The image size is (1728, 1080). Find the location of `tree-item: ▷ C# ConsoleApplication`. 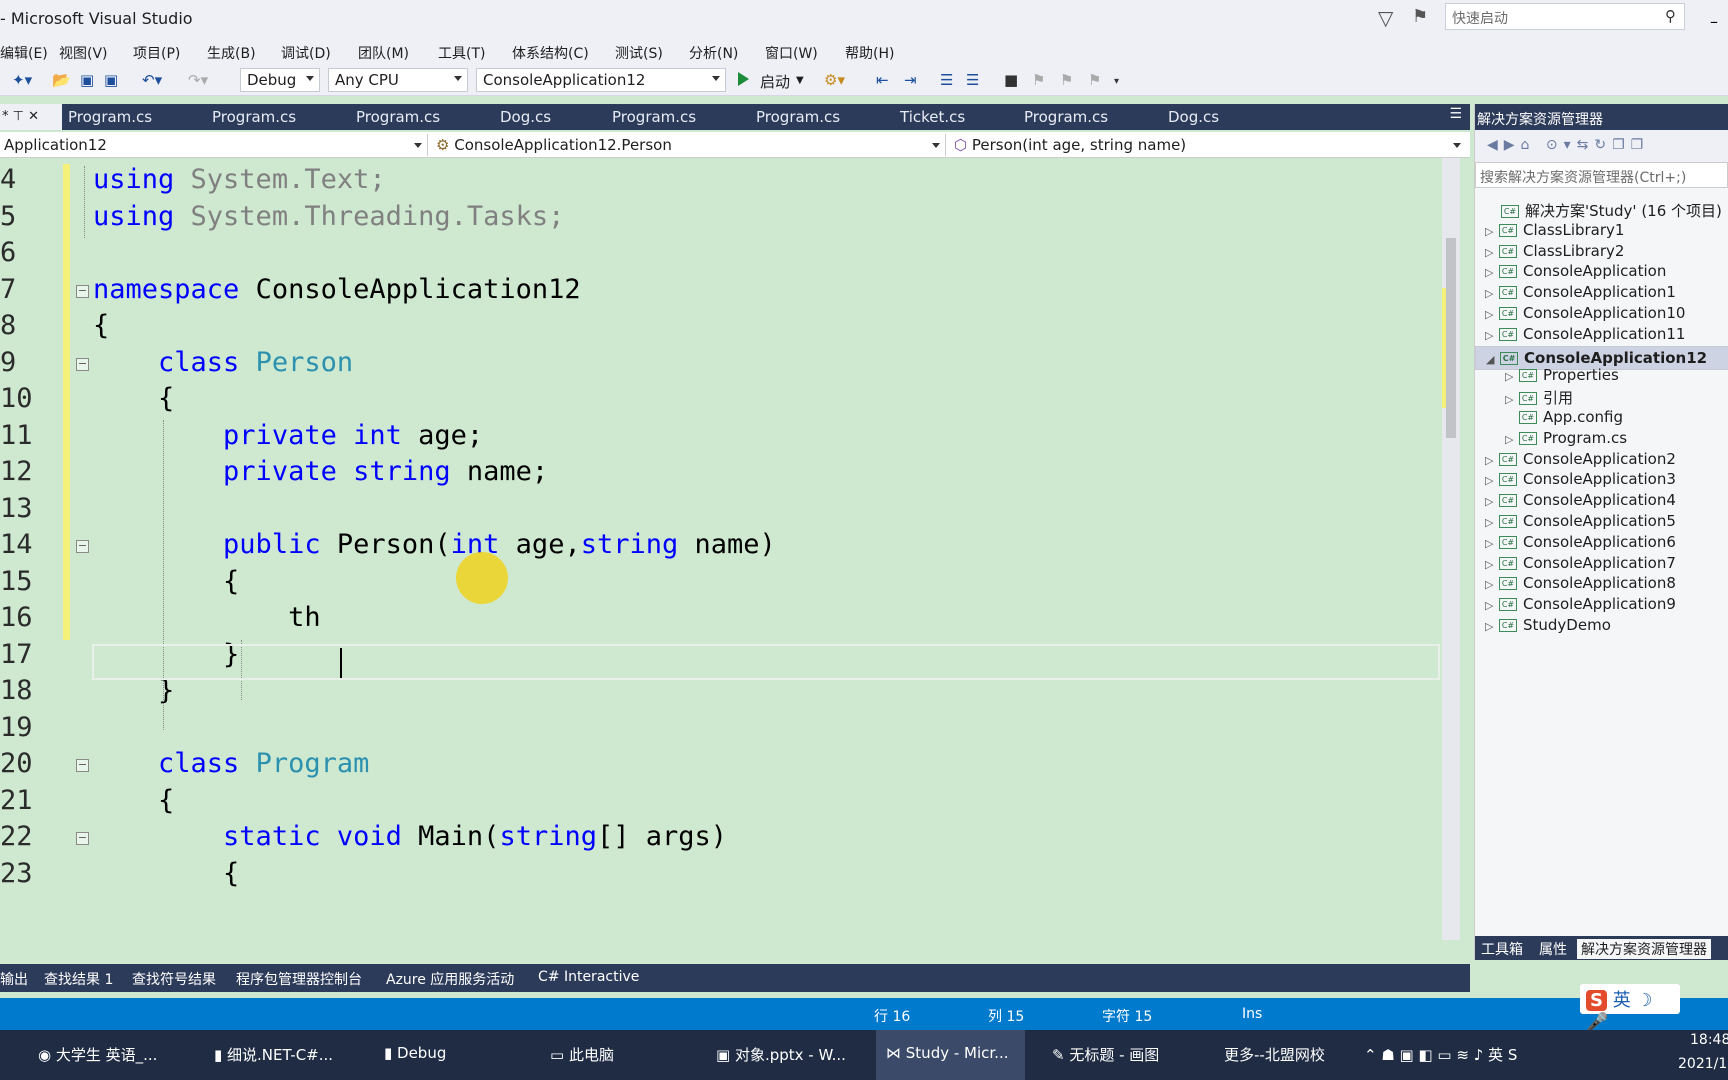

tree-item: ▷ C# ConsoleApplication is located at coordinates (1575, 271).